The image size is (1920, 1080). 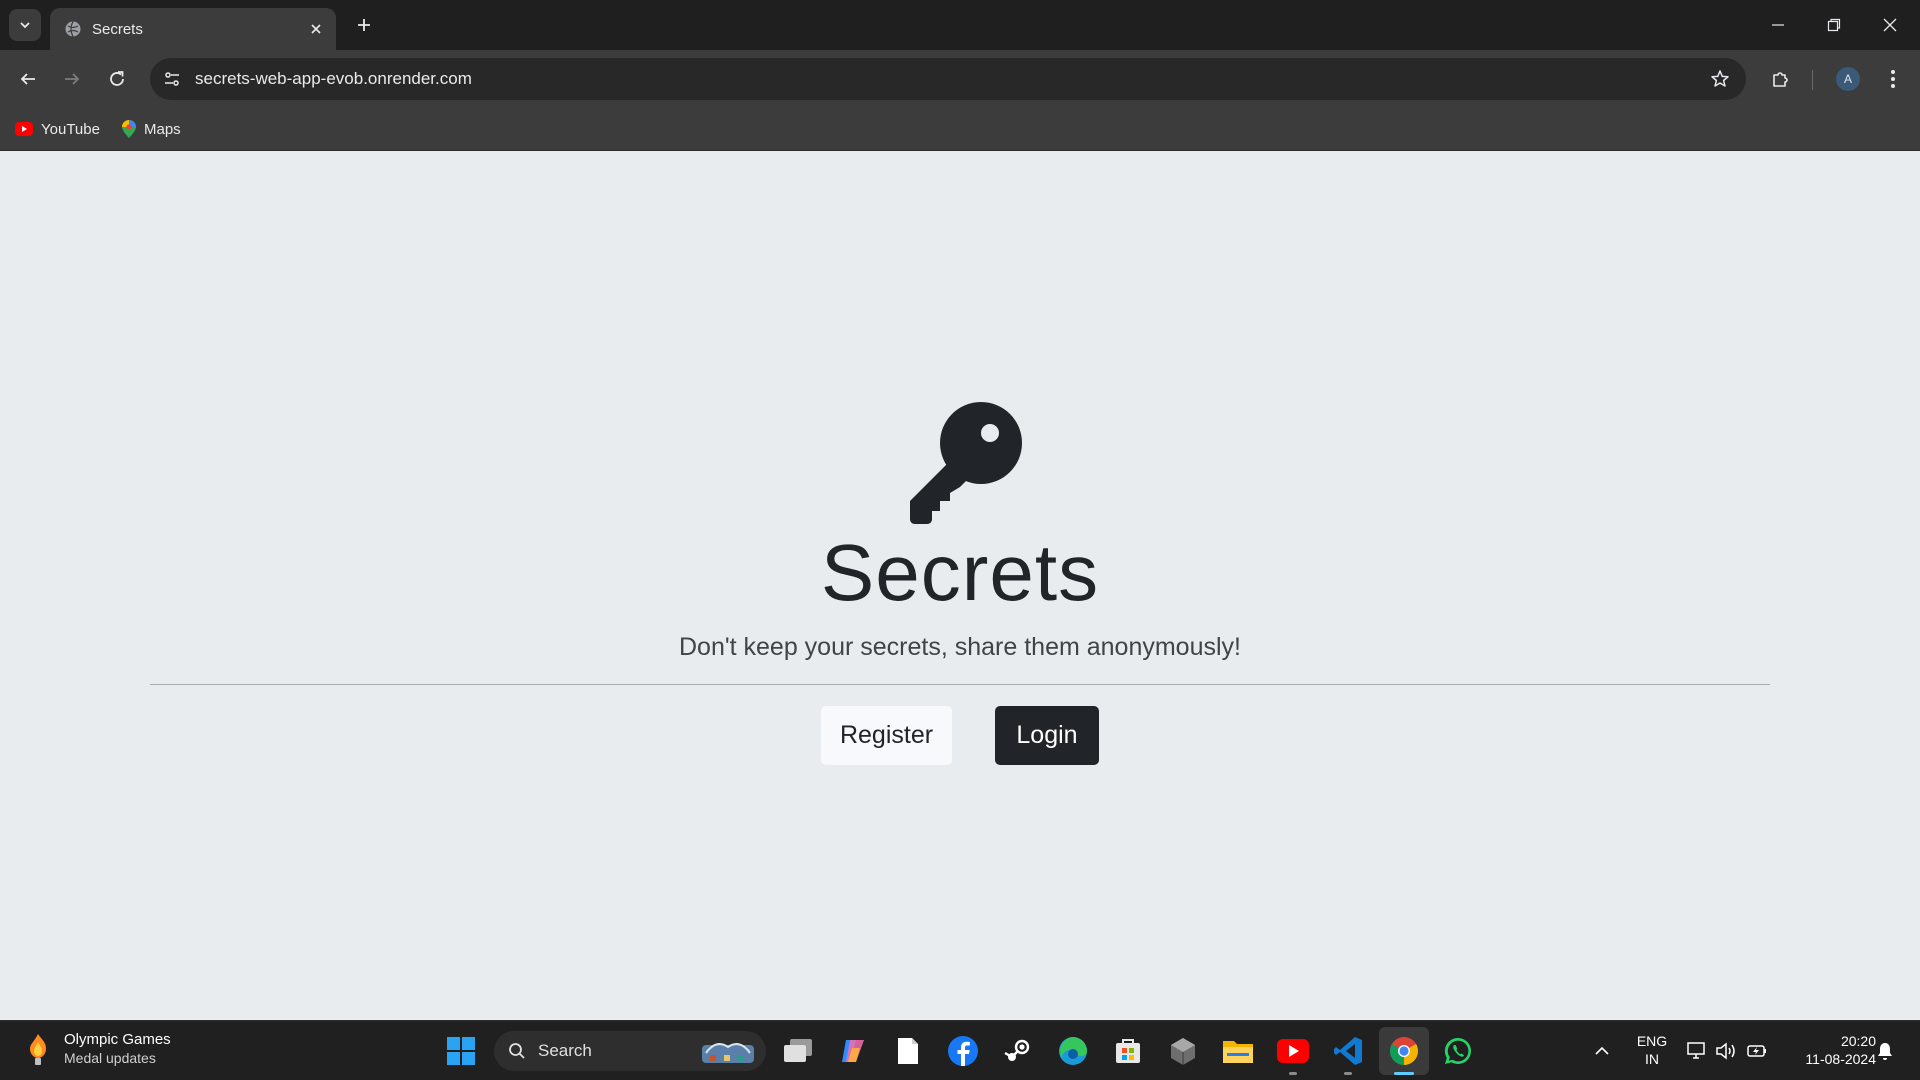 I want to click on site-info-button, so click(x=172, y=79).